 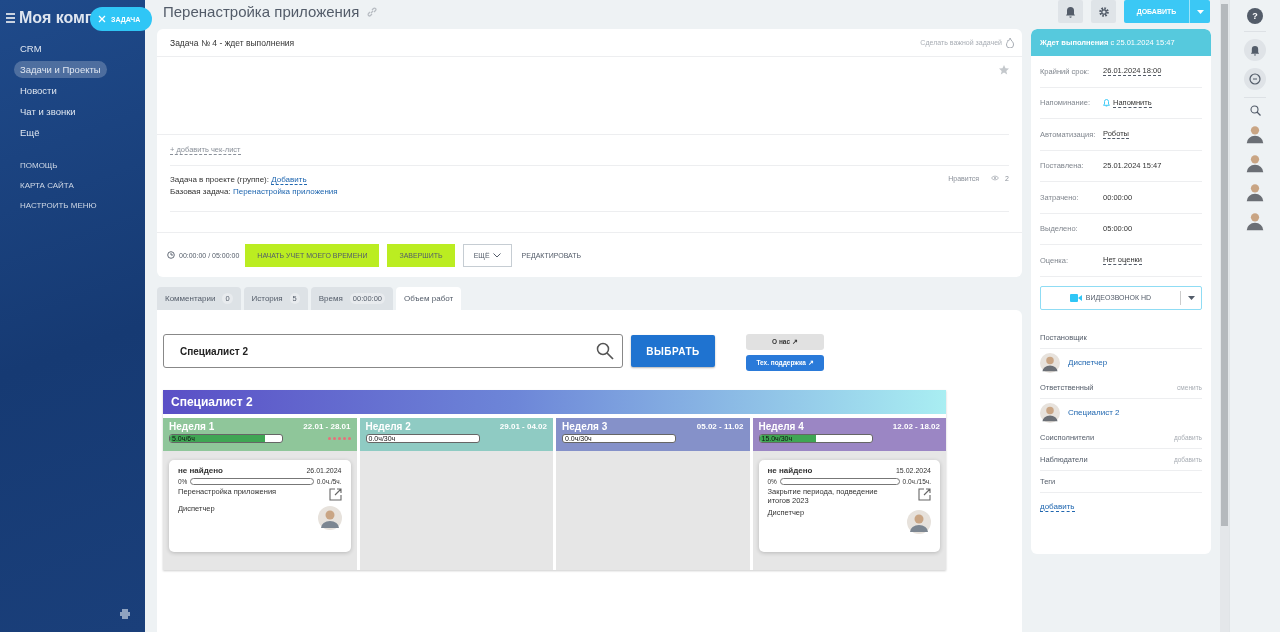 I want to click on sidebar-link: КАРТА САЙТА, so click(x=82, y=185).